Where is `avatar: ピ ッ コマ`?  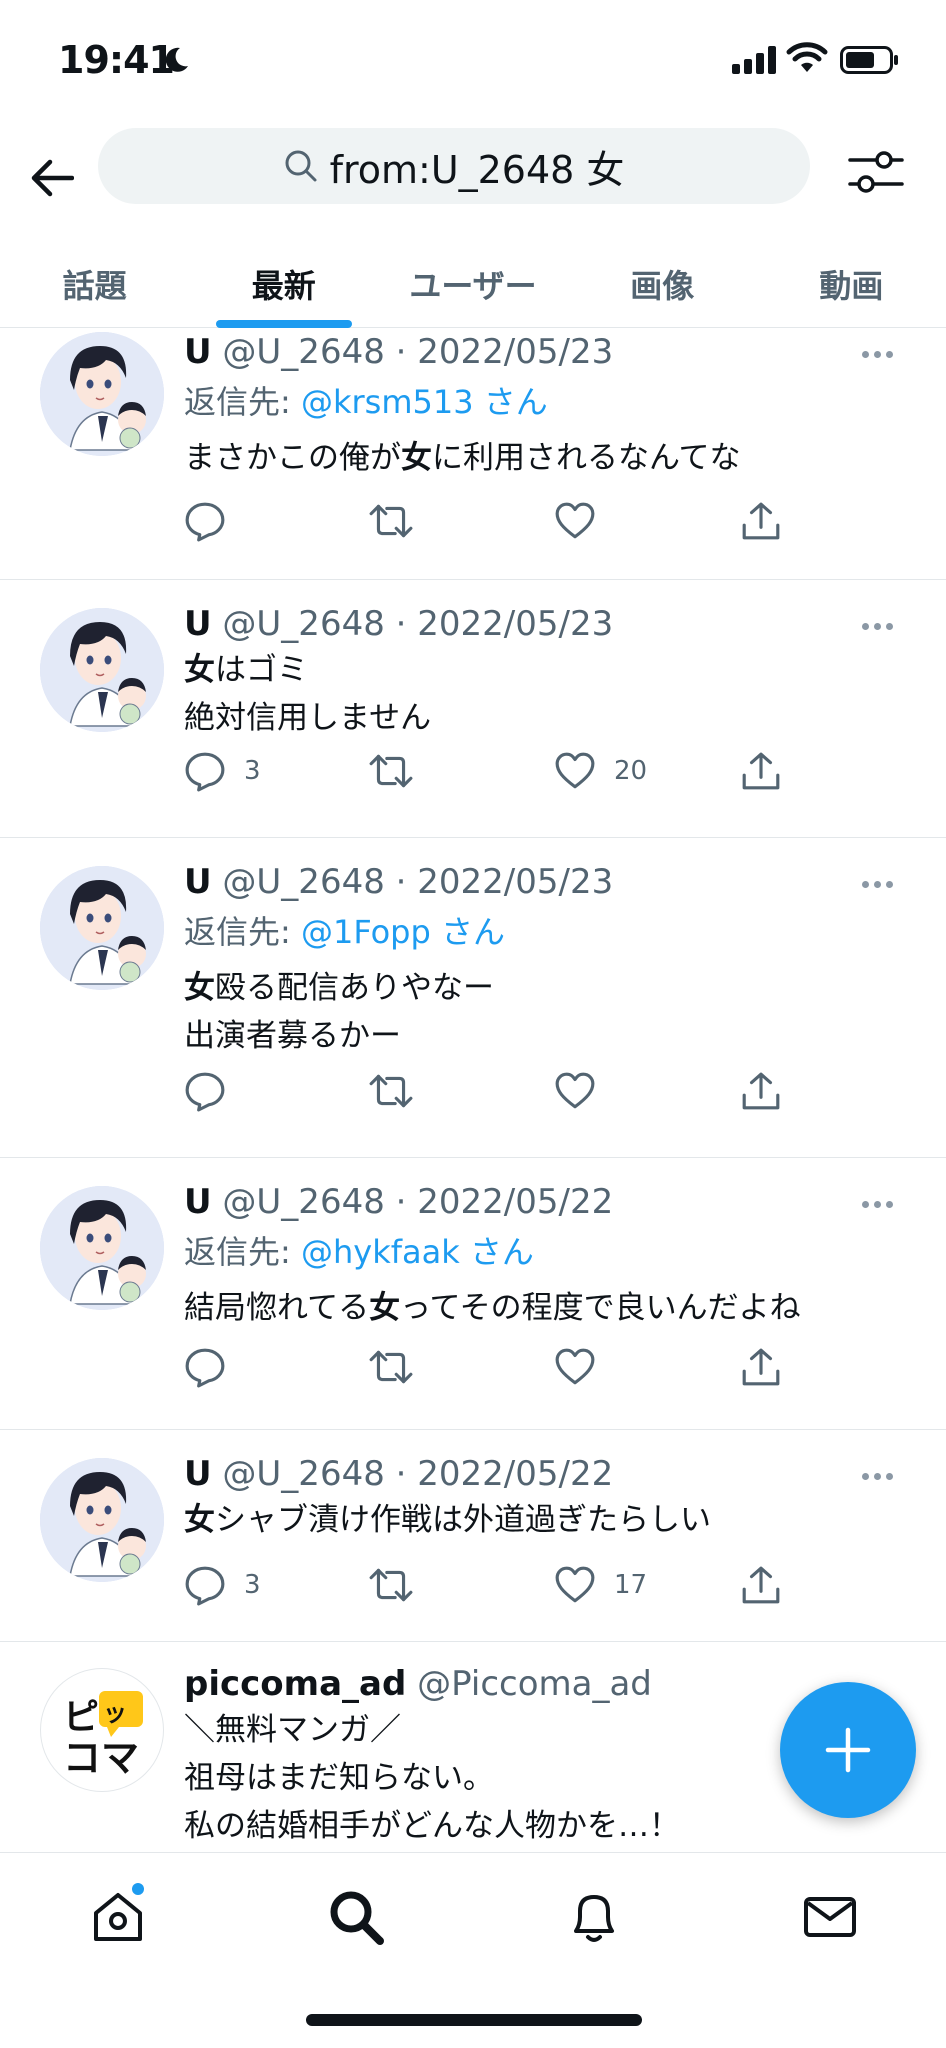 avatar: ピ ッ コマ is located at coordinates (102, 1730).